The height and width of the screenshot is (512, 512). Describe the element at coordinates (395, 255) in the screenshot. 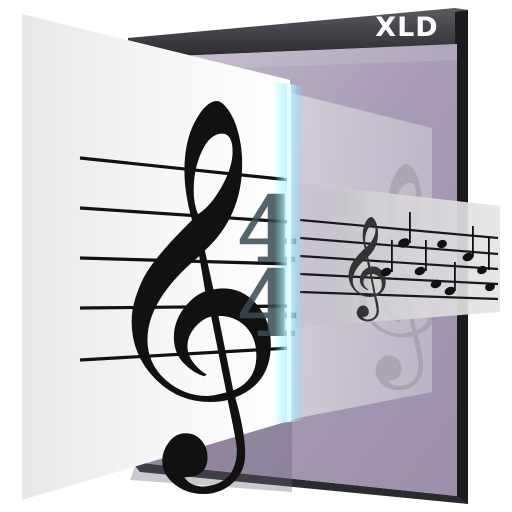

I see `music-strip: 𝄞` at that location.